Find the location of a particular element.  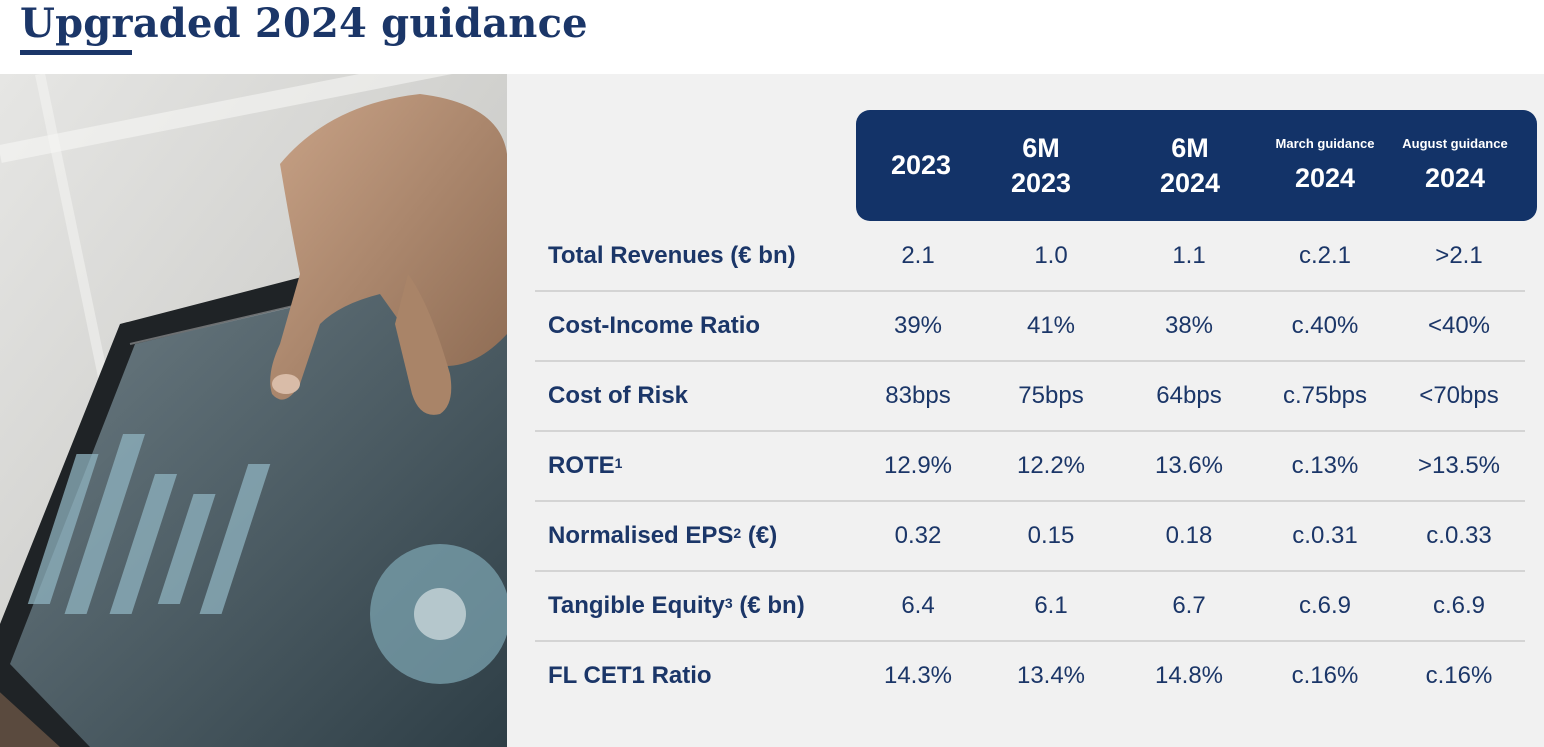

table-cell: c.75bps is located at coordinates (1325, 395).